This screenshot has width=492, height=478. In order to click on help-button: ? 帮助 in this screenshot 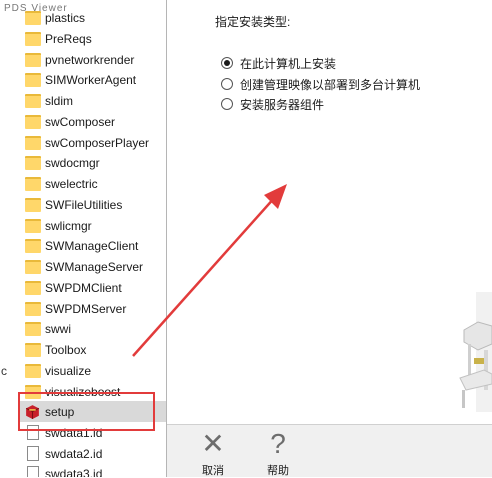, I will do `click(278, 453)`.